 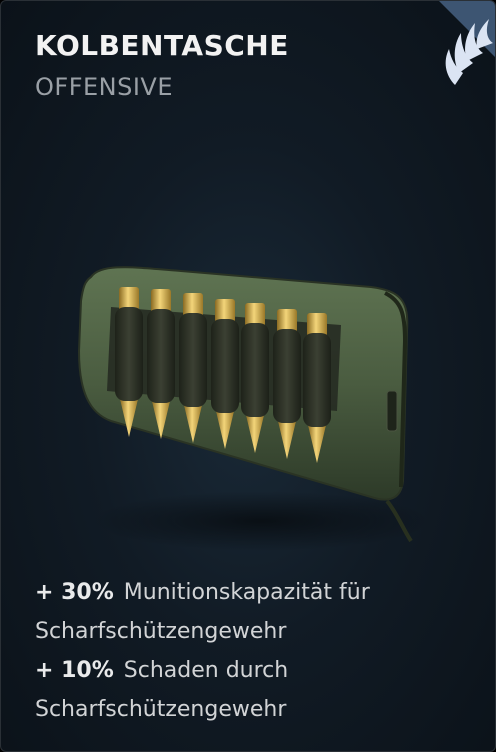 I want to click on stat-text: Schaden durch, so click(x=206, y=670).